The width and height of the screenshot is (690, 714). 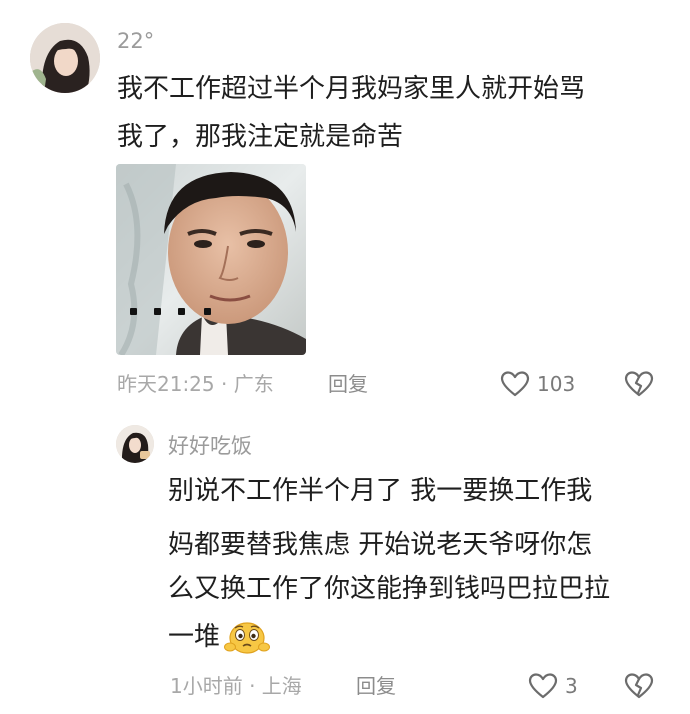 What do you see at coordinates (247, 637) in the screenshot?
I see `worried-face-emoji-icon` at bounding box center [247, 637].